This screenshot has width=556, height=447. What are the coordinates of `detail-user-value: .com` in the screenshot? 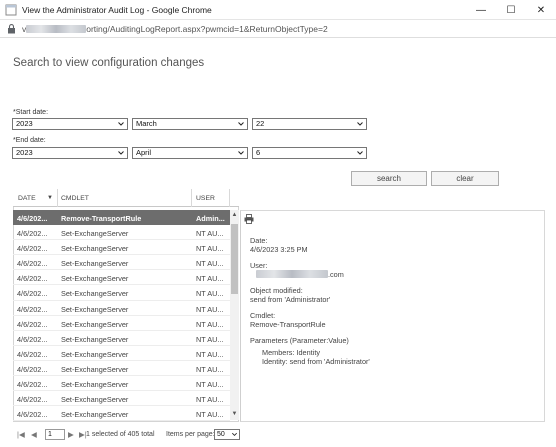 It's located at (297, 274).